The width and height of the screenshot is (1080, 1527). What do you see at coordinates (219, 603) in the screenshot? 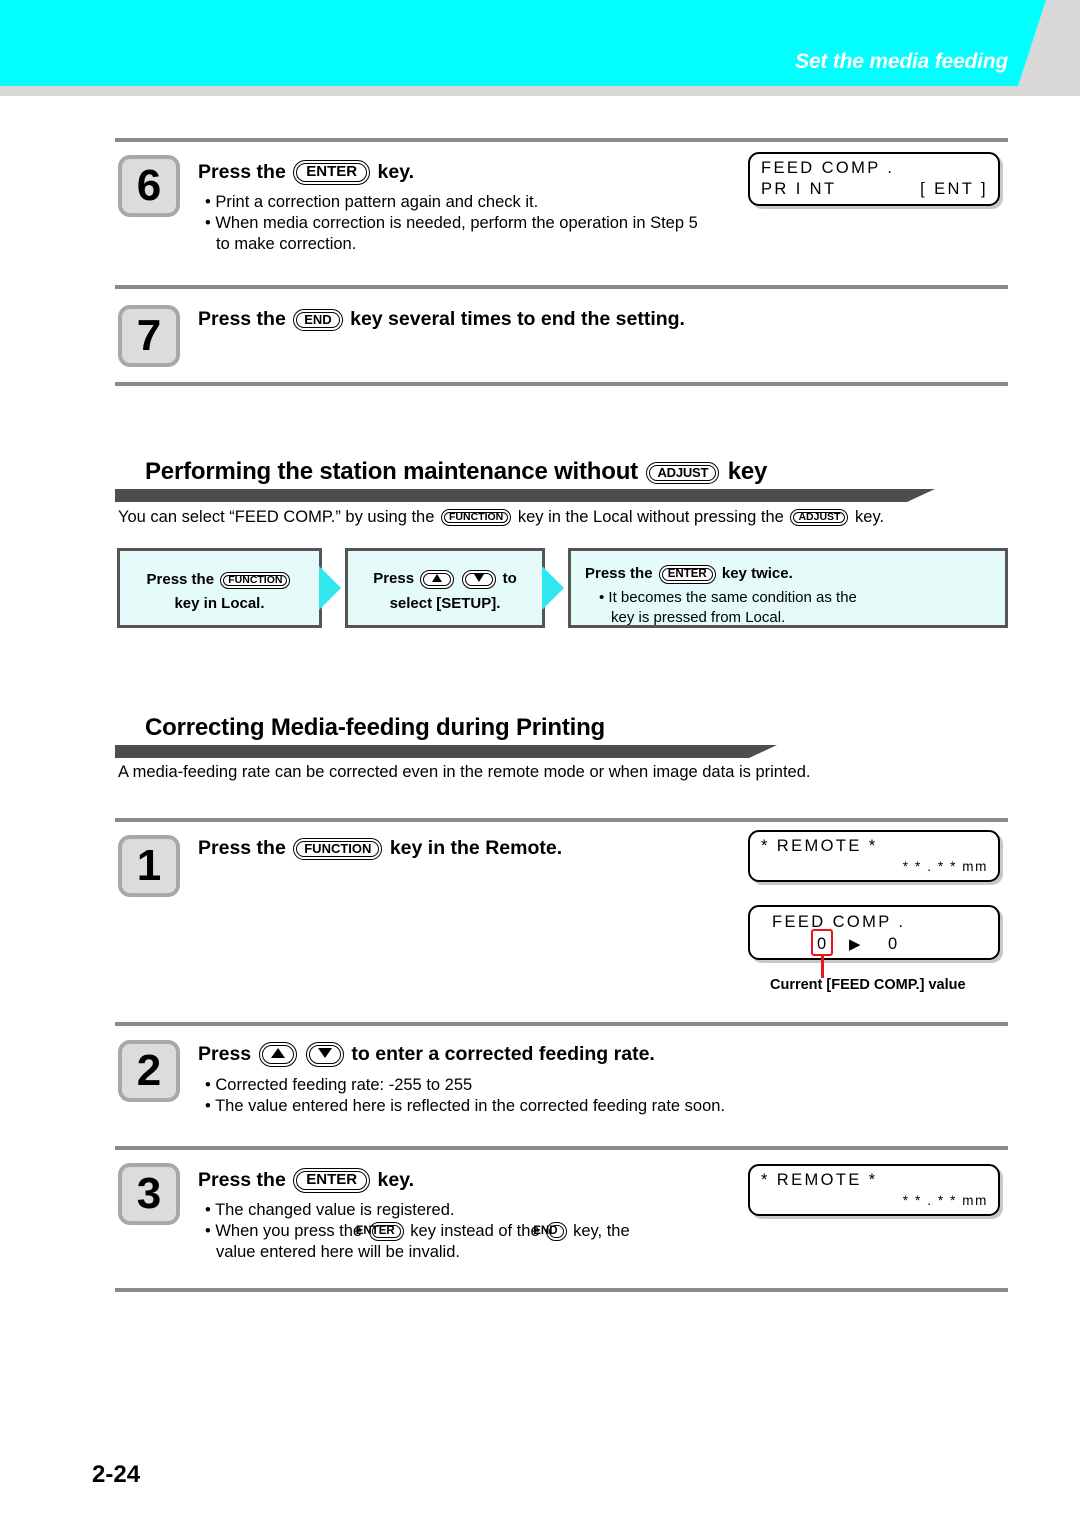
I see `flow-step-1-line-2: key in Local.` at bounding box center [219, 603].